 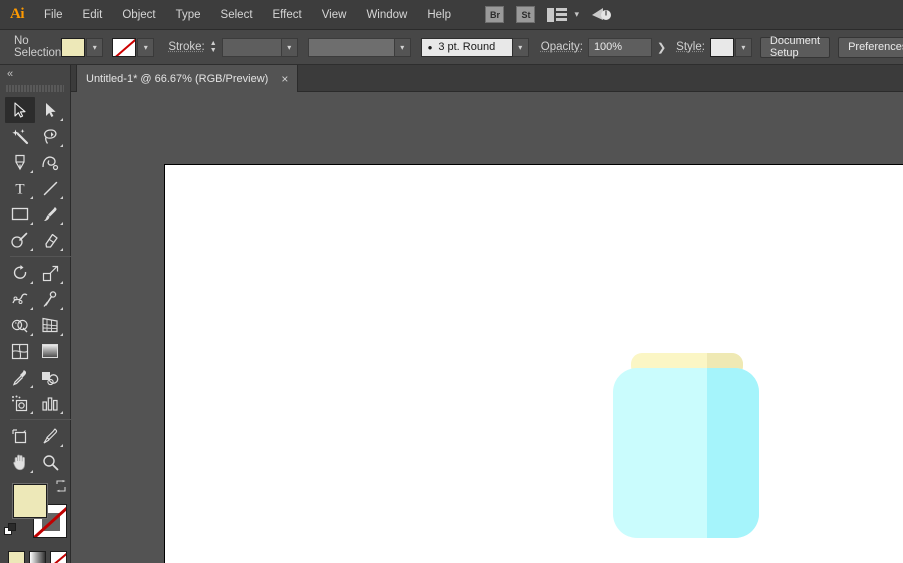 What do you see at coordinates (124, 47) in the screenshot?
I see `stroke-swatch` at bounding box center [124, 47].